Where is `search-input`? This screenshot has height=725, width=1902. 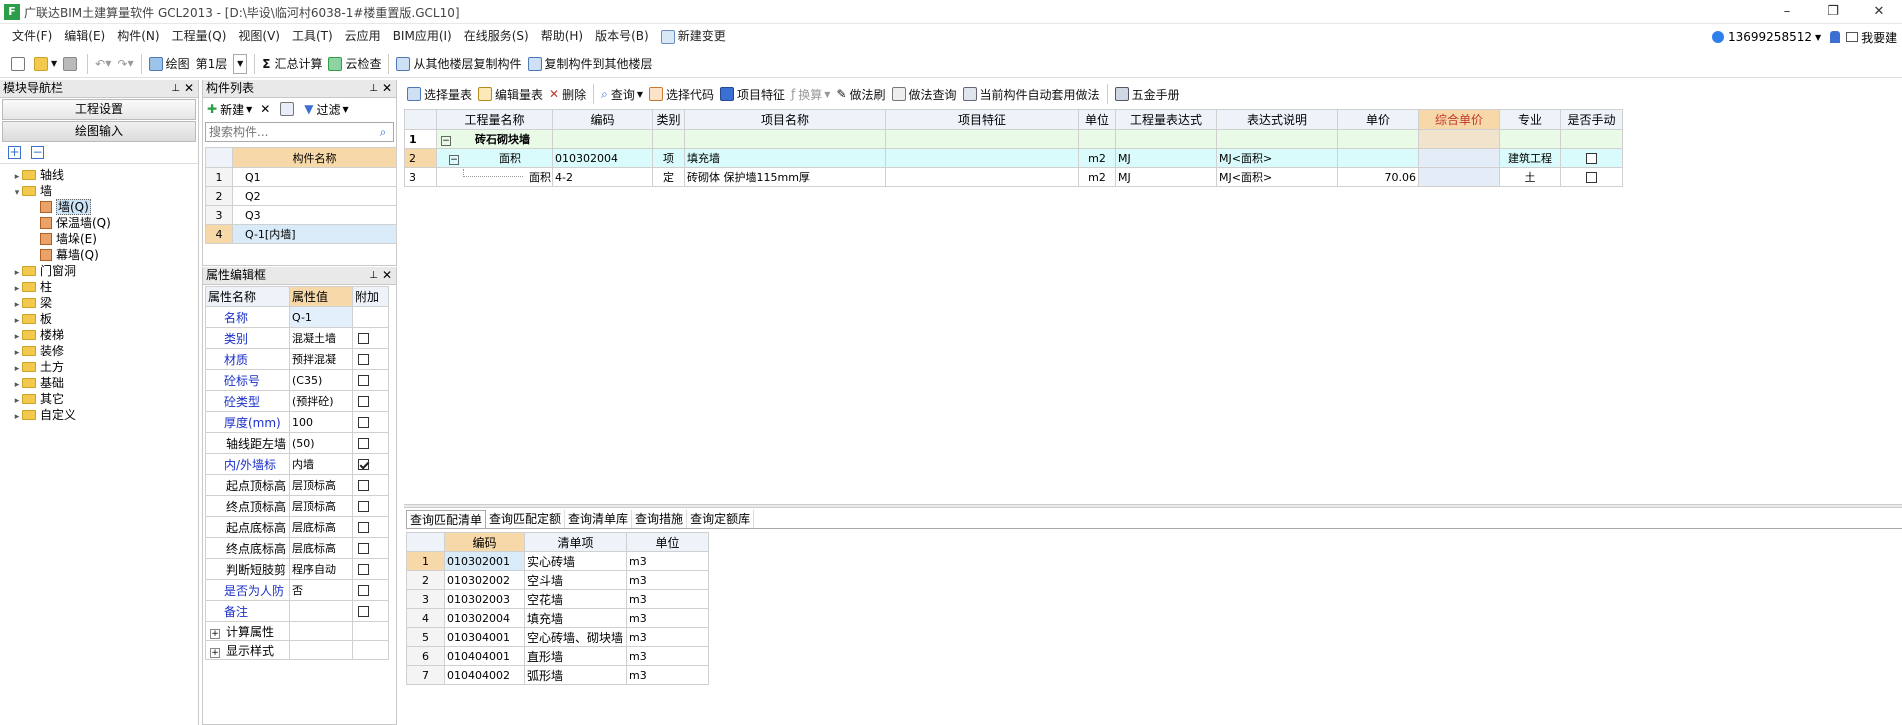 search-input is located at coordinates (289, 132).